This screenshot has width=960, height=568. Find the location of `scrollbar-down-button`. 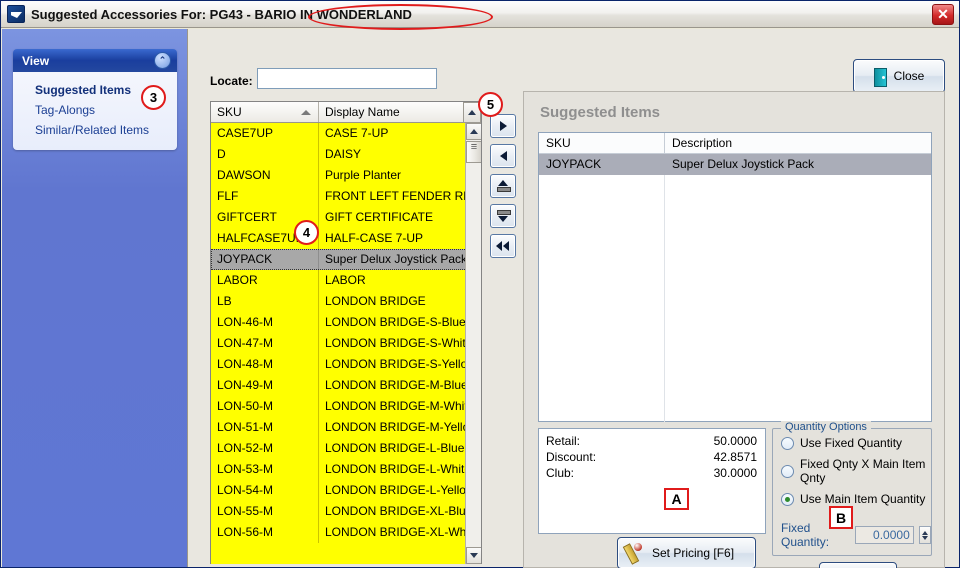

scrollbar-down-button is located at coordinates (473, 555).